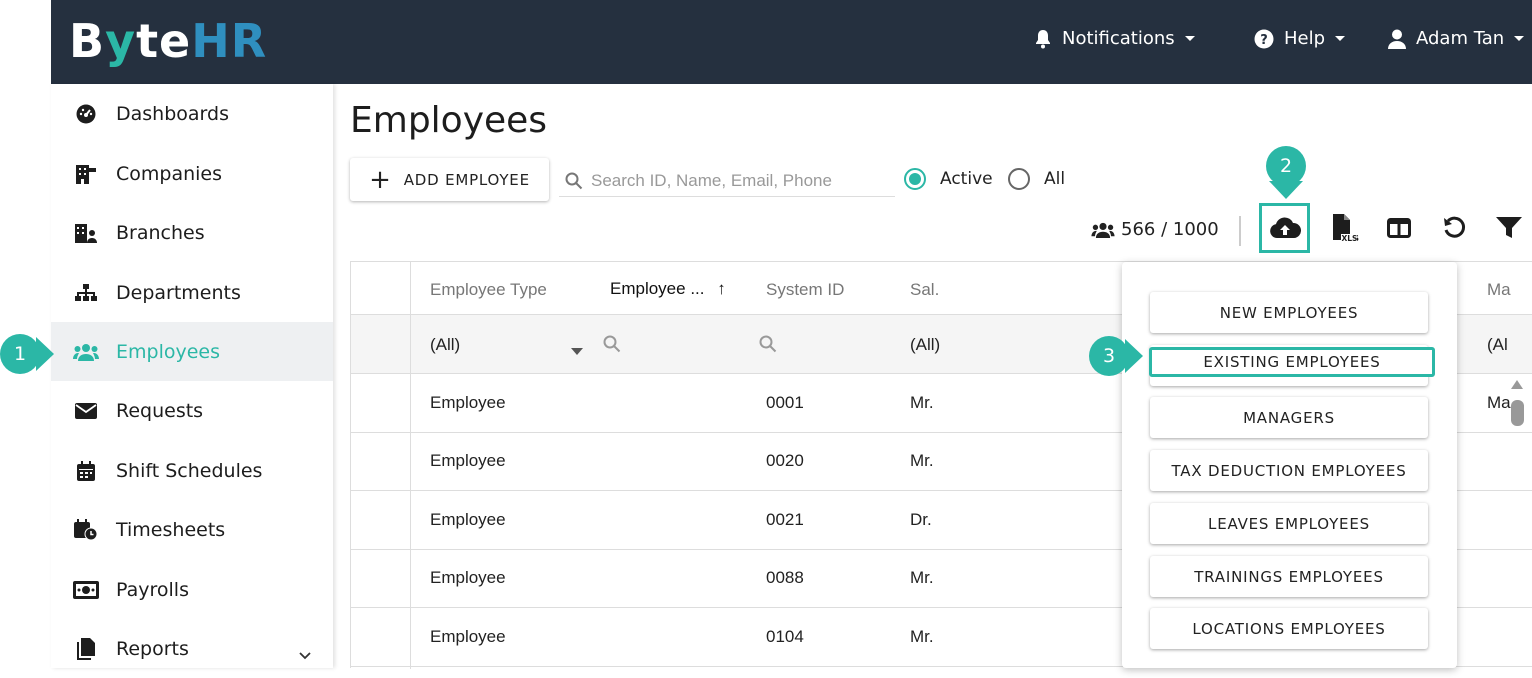 This screenshot has width=1532, height=678. Describe the element at coordinates (1289, 523) in the screenshot. I see `import-leaves-employees-button: LEAVES EMPLOYEES` at that location.